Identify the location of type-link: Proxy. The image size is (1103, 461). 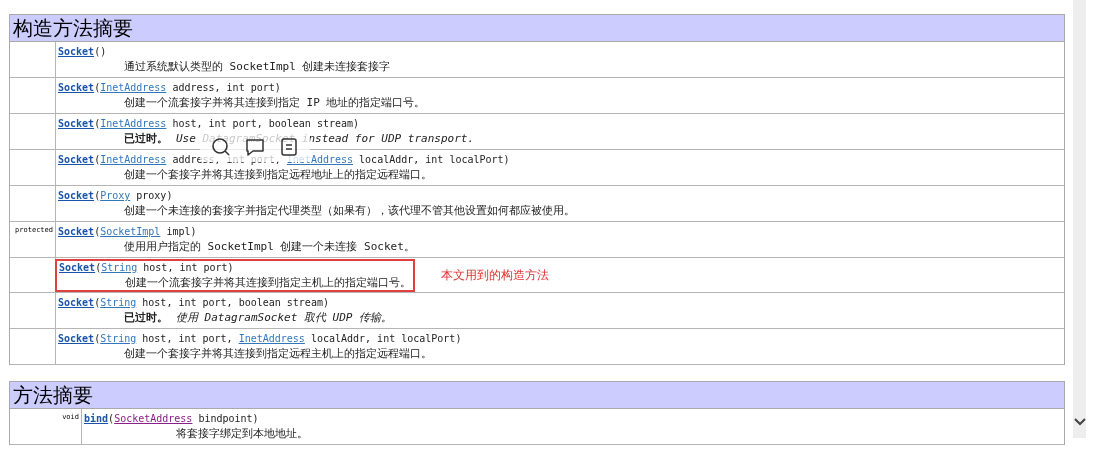
(115, 195).